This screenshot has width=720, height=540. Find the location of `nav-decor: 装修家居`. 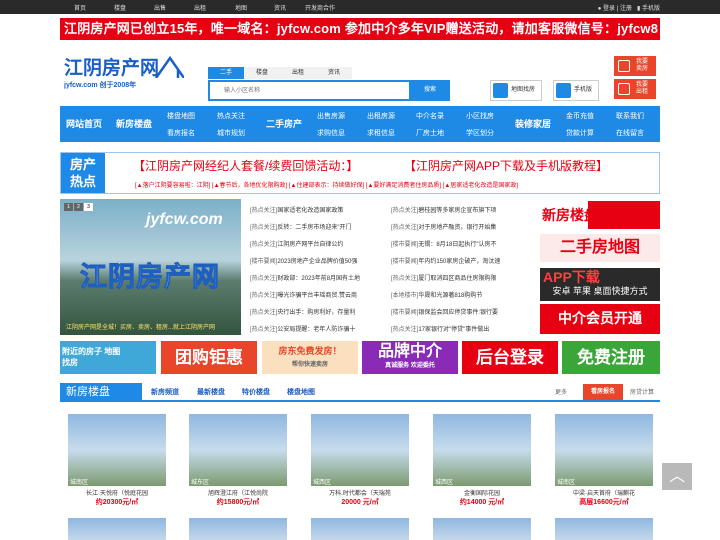

nav-decor: 装修家居 is located at coordinates (533, 124).